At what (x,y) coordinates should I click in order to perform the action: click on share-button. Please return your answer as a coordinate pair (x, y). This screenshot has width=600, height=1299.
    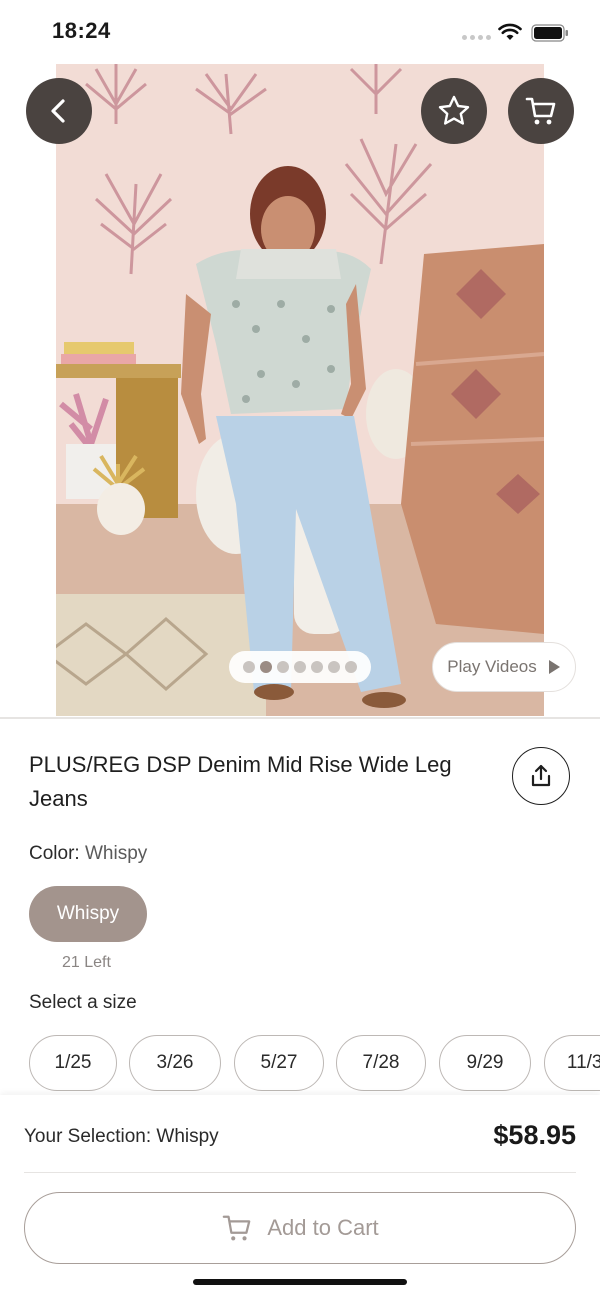
    Looking at the image, I should click on (541, 776).